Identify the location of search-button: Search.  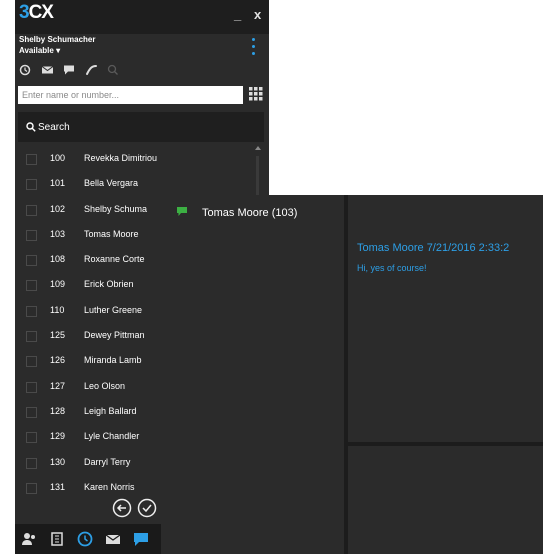
(141, 127).